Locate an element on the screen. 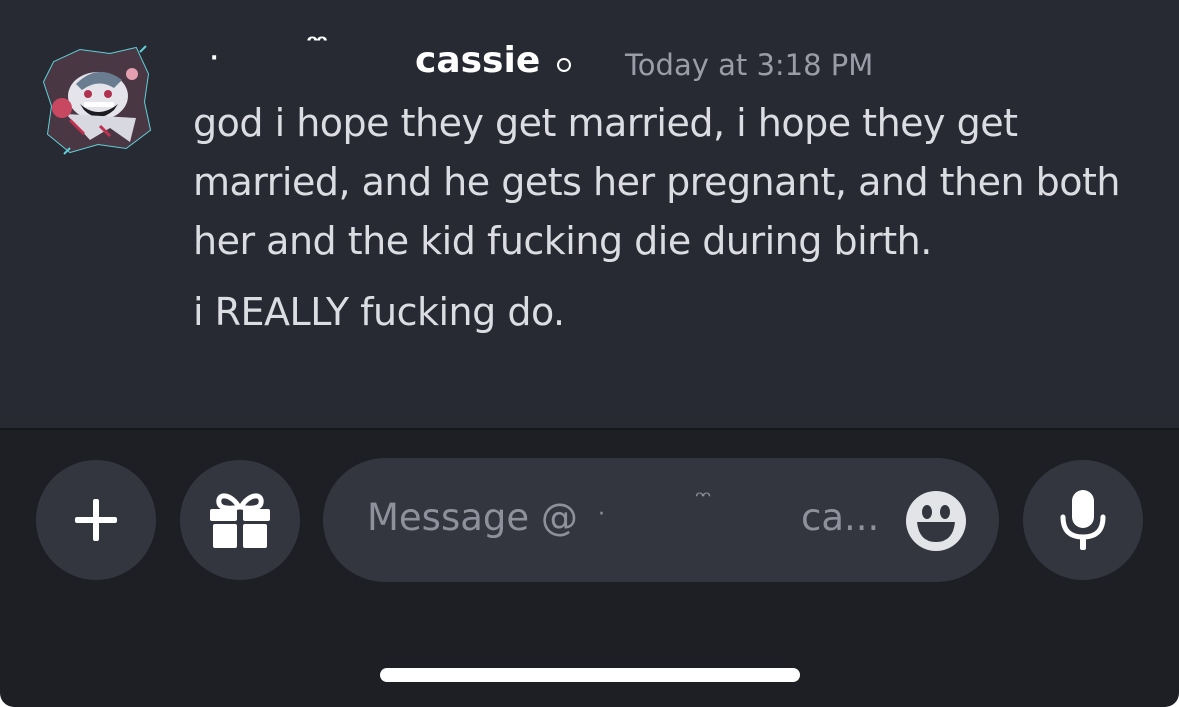  avatar-icon is located at coordinates (97, 100).